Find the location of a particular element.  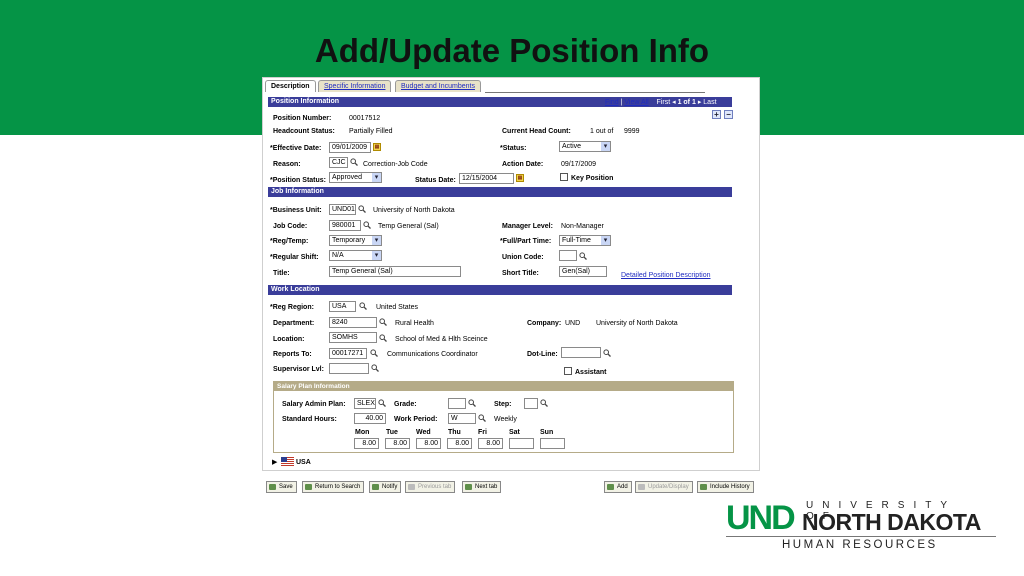

step-label: Step: is located at coordinates (503, 404).